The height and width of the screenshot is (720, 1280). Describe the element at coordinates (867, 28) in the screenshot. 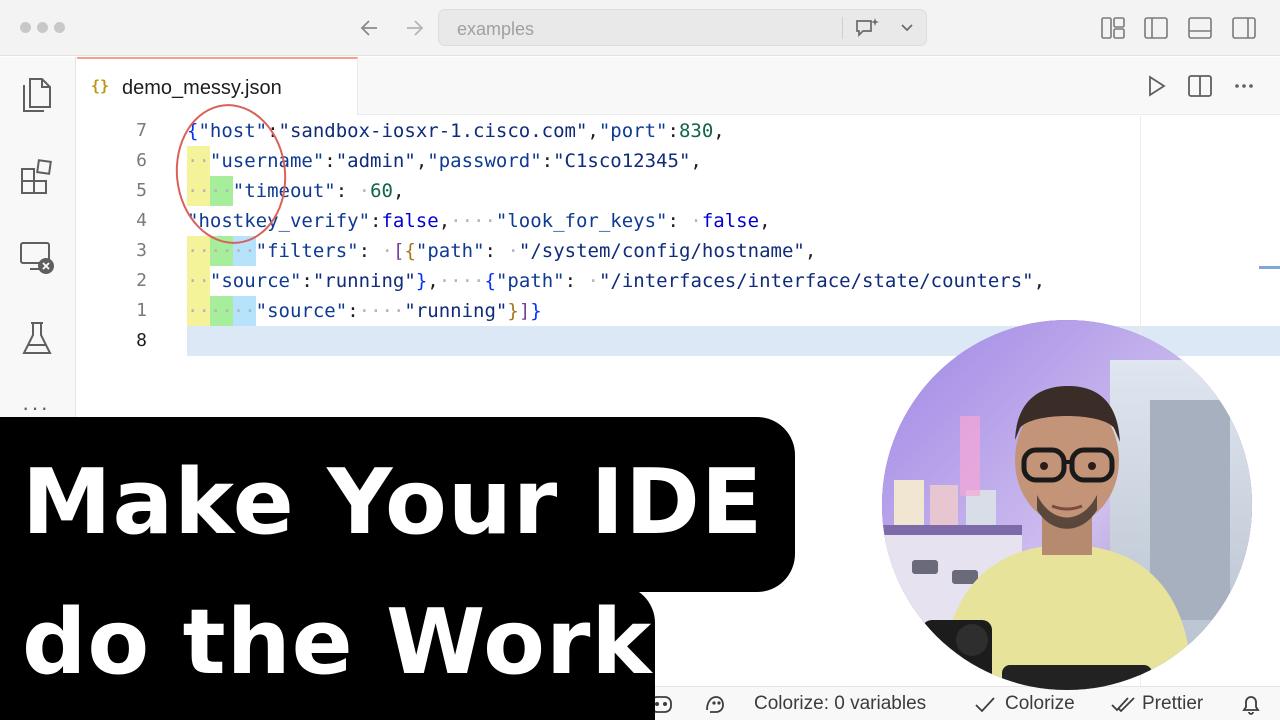

I see `chat-sparkle-icon` at that location.